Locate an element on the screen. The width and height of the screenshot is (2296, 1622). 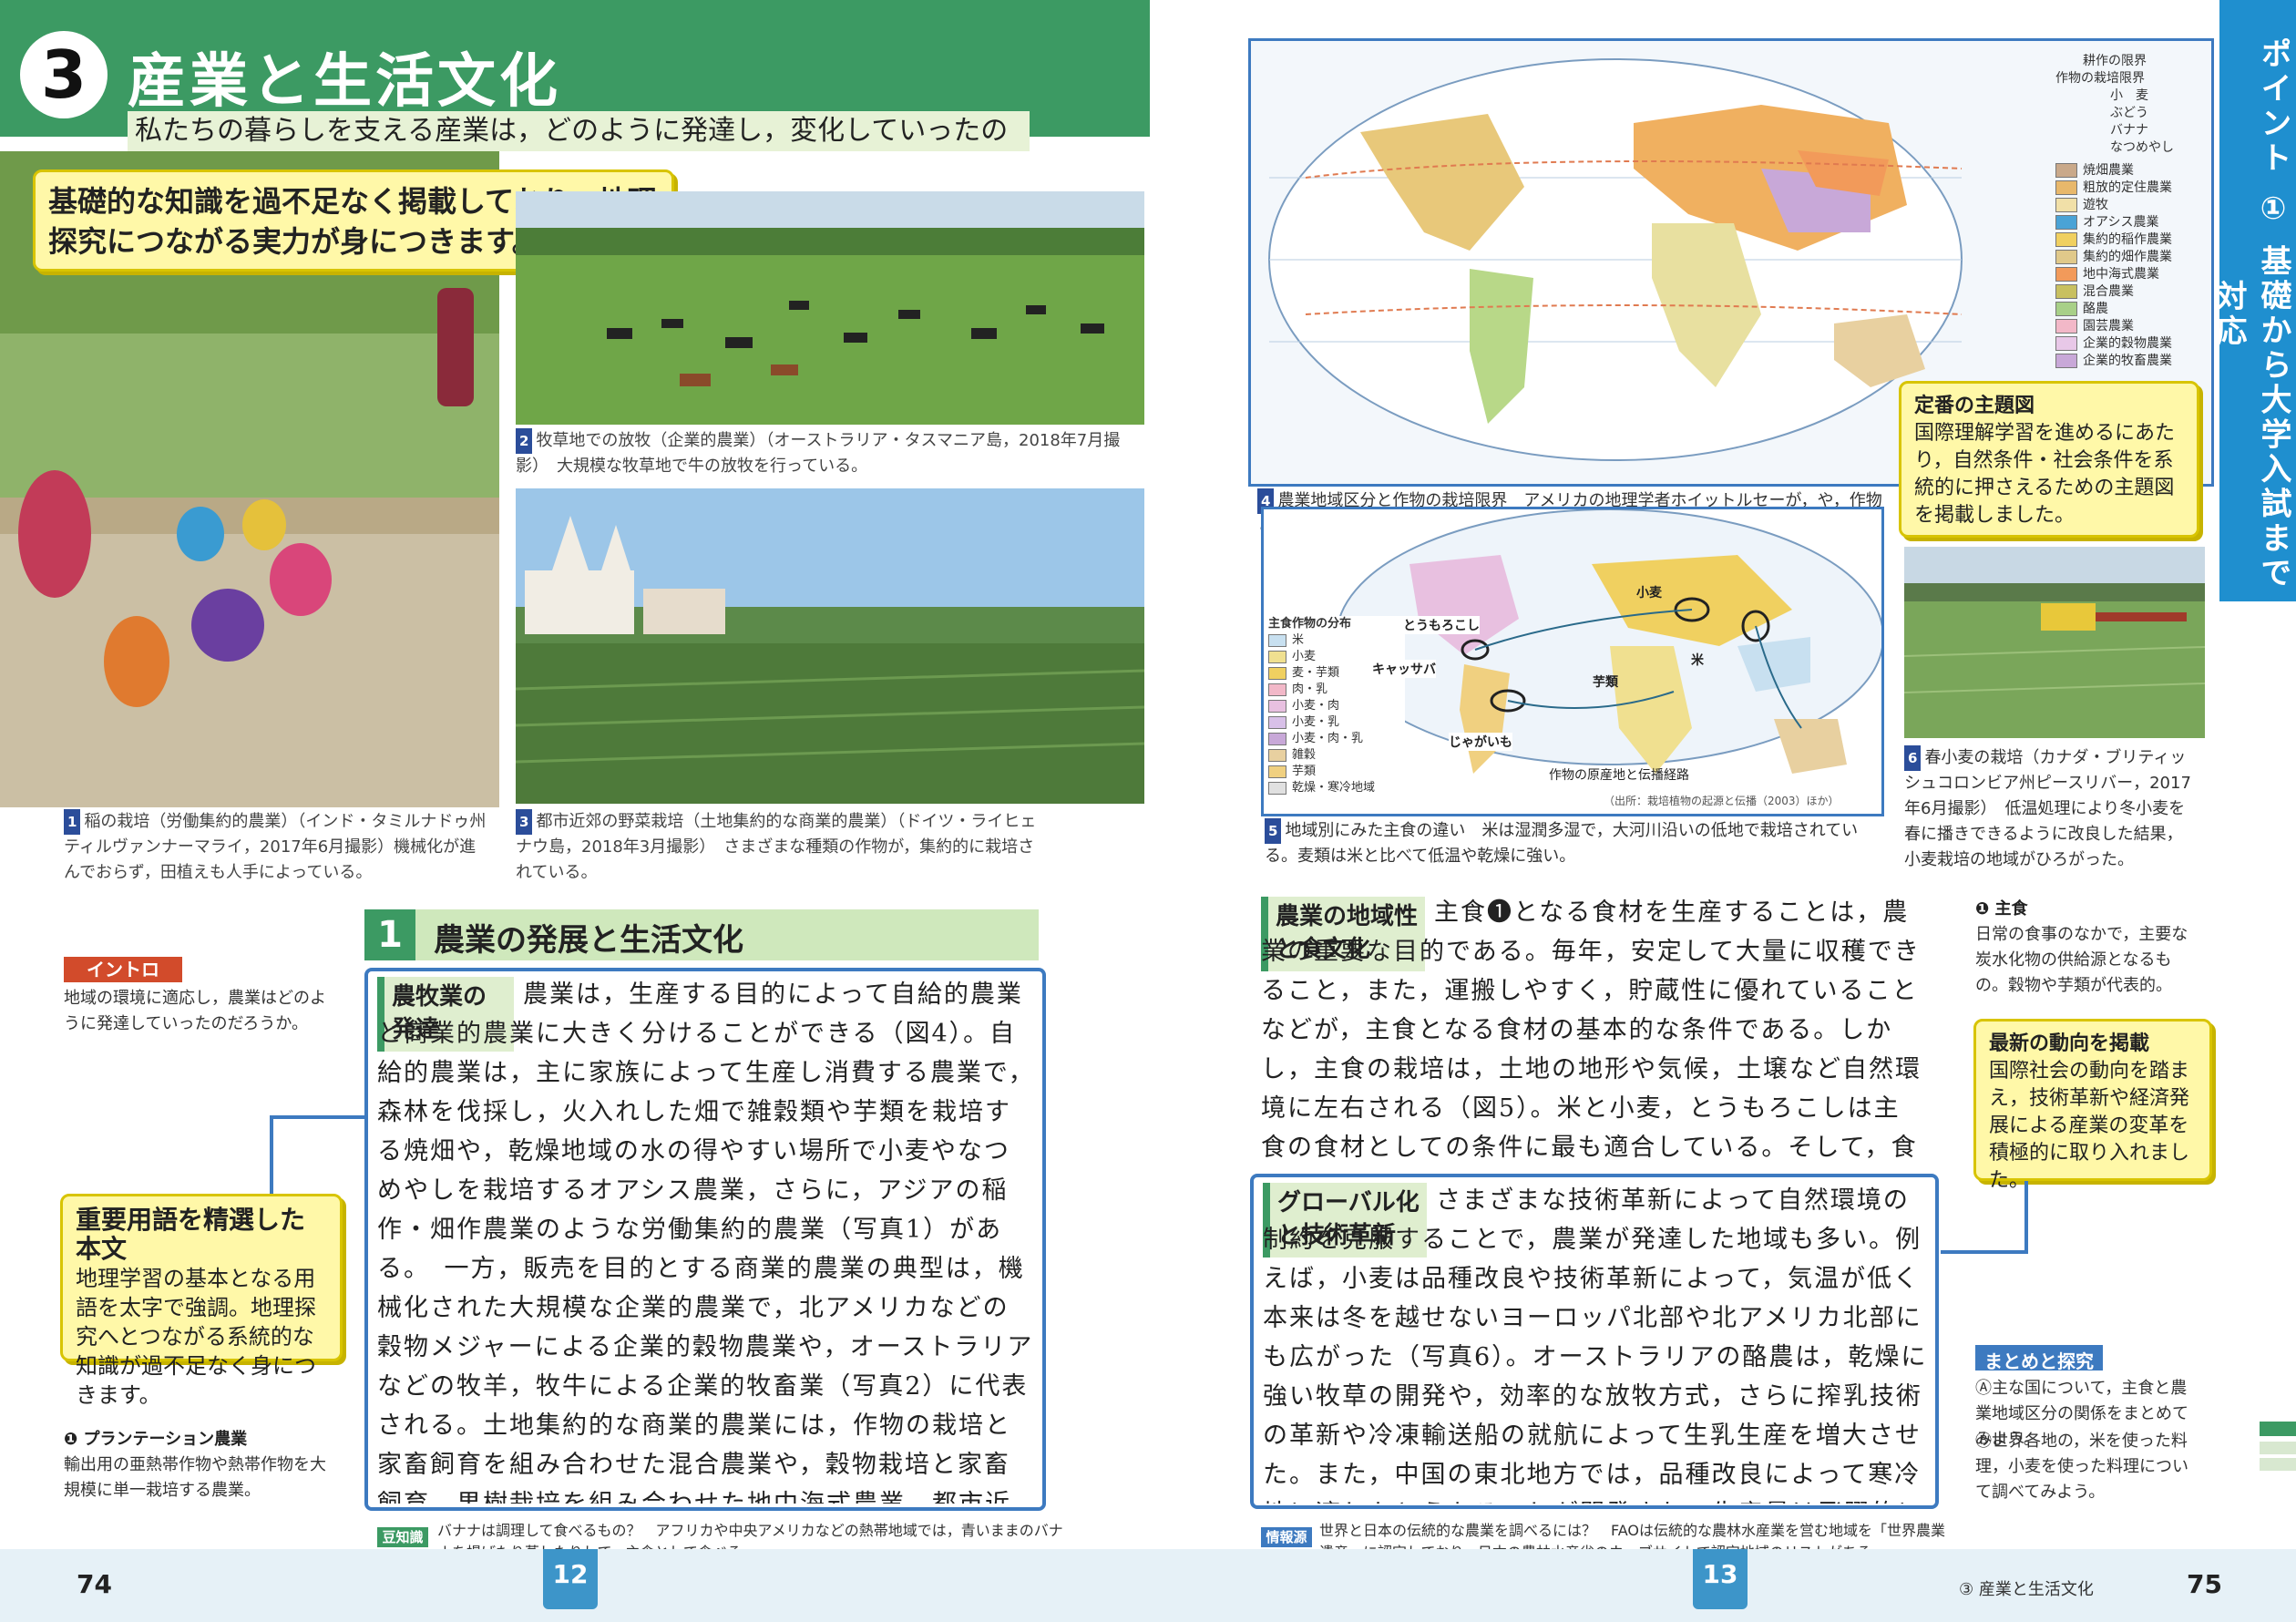
map1-legend-item: 粗放的定住農業 is located at coordinates (2133, 188).